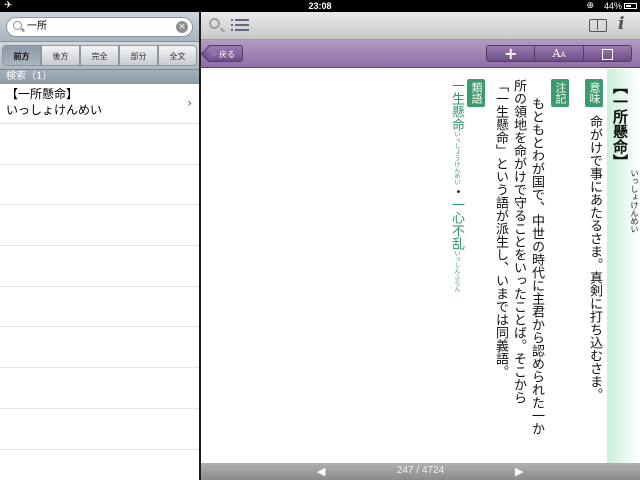 The width and height of the screenshot is (640, 480). I want to click on battery-icon, so click(630, 6).